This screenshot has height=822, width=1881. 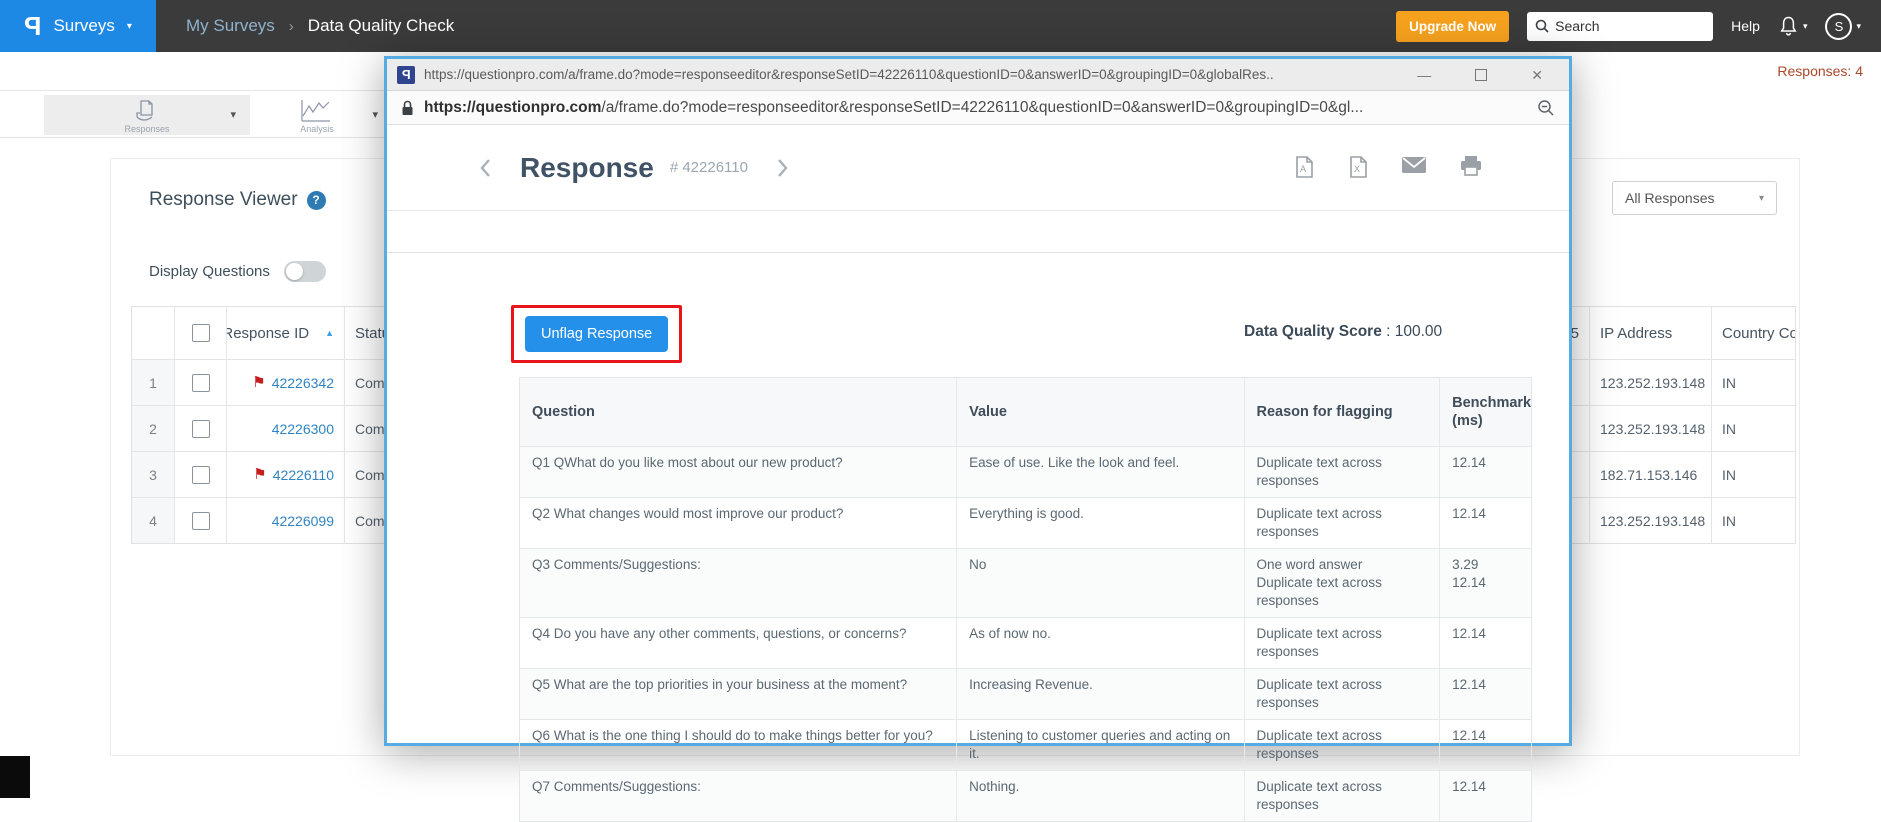 I want to click on questionpro-favicon-icon: P, so click(x=406, y=74).